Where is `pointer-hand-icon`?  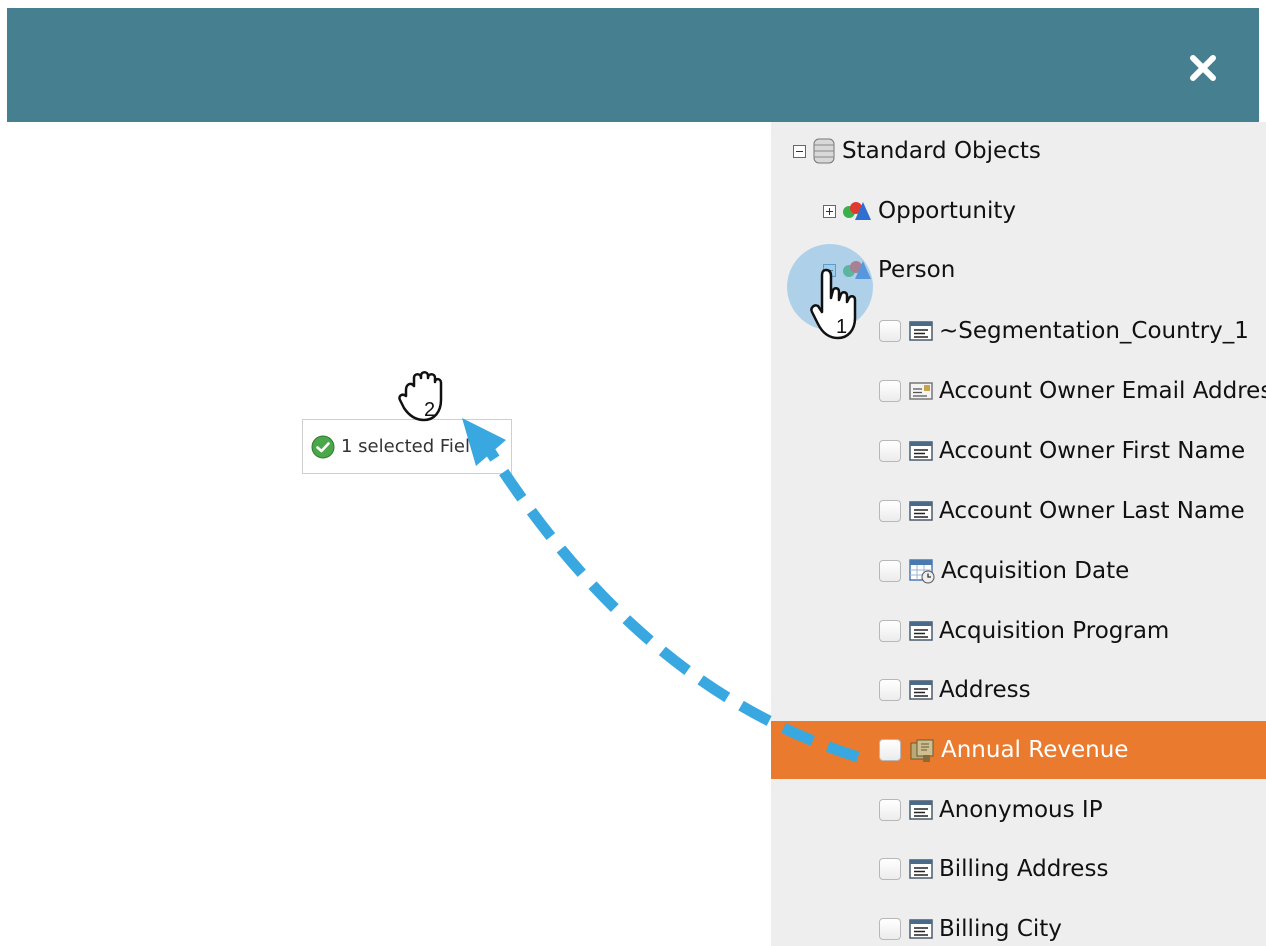 pointer-hand-icon is located at coordinates (833, 304).